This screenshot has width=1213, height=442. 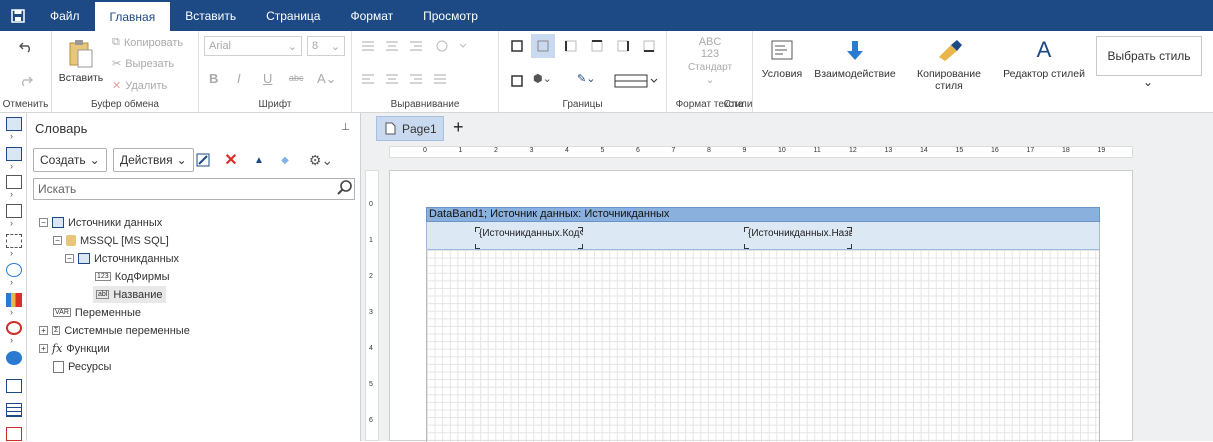 What do you see at coordinates (710, 61) in the screenshot?
I see `text-format-button: ABC 123 Стандарт ⌄` at bounding box center [710, 61].